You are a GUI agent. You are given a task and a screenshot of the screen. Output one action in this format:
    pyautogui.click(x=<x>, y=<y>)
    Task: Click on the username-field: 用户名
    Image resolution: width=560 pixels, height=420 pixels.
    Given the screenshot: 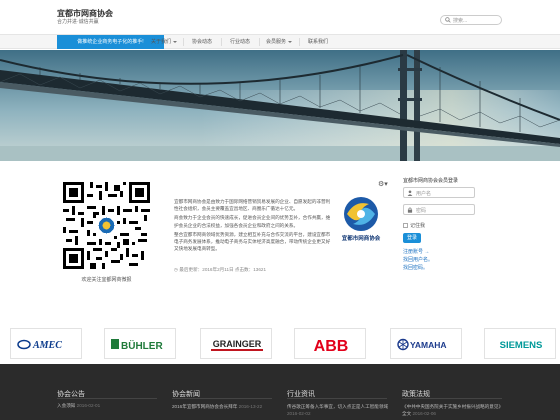 What is the action you would take?
    pyautogui.click(x=439, y=192)
    